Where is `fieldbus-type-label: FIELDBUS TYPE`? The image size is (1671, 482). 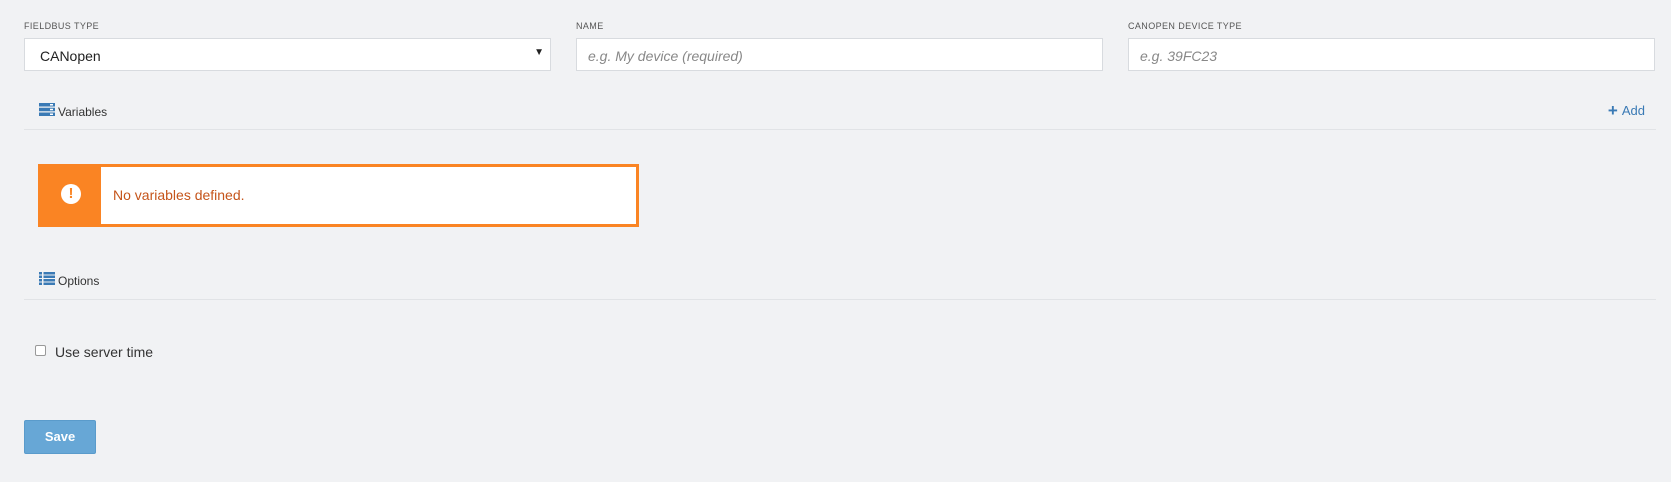 fieldbus-type-label: FIELDBUS TYPE is located at coordinates (62, 26).